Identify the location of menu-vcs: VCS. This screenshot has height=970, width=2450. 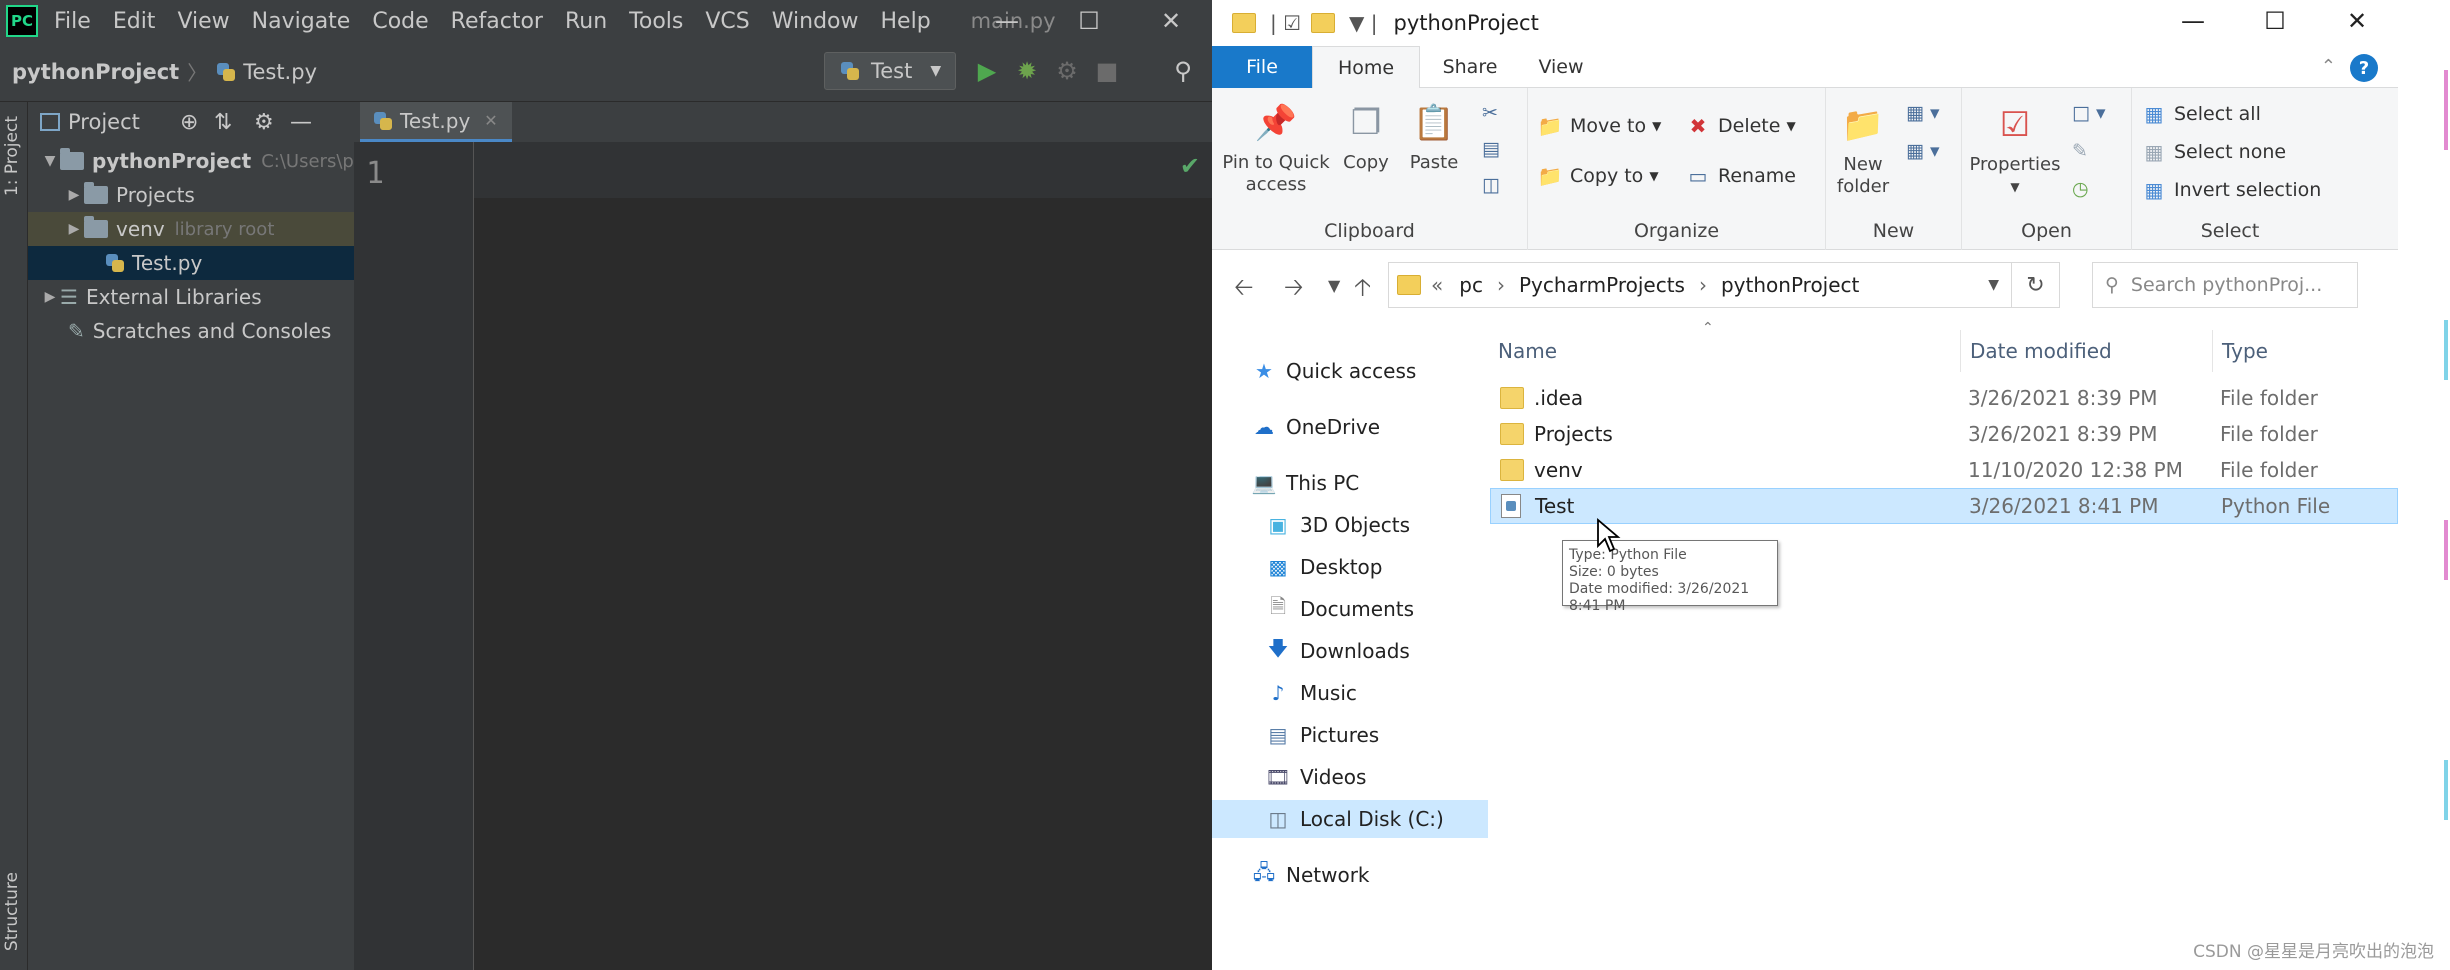
(727, 21).